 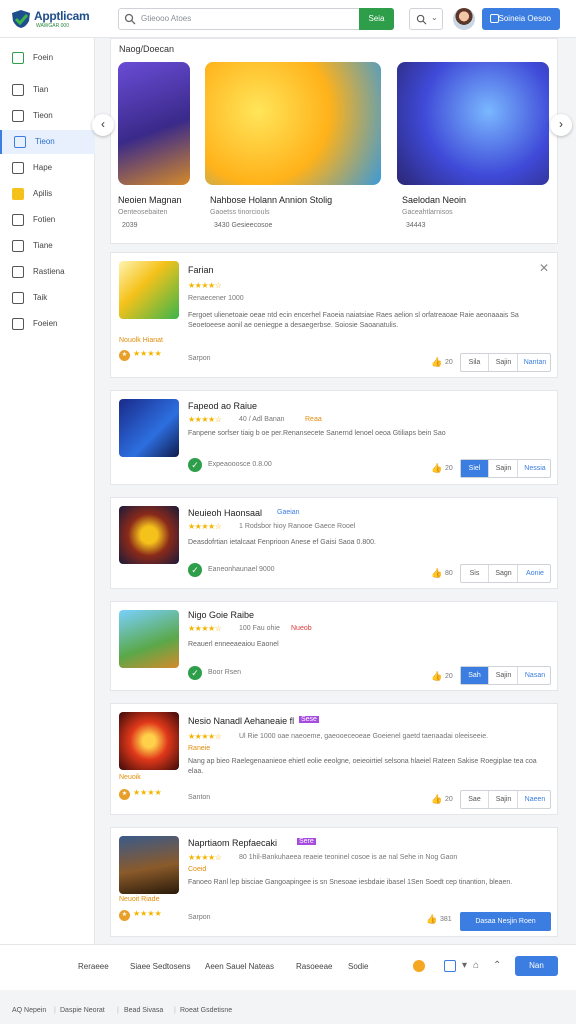 What do you see at coordinates (419, 966) in the screenshot?
I see `coin-icon` at bounding box center [419, 966].